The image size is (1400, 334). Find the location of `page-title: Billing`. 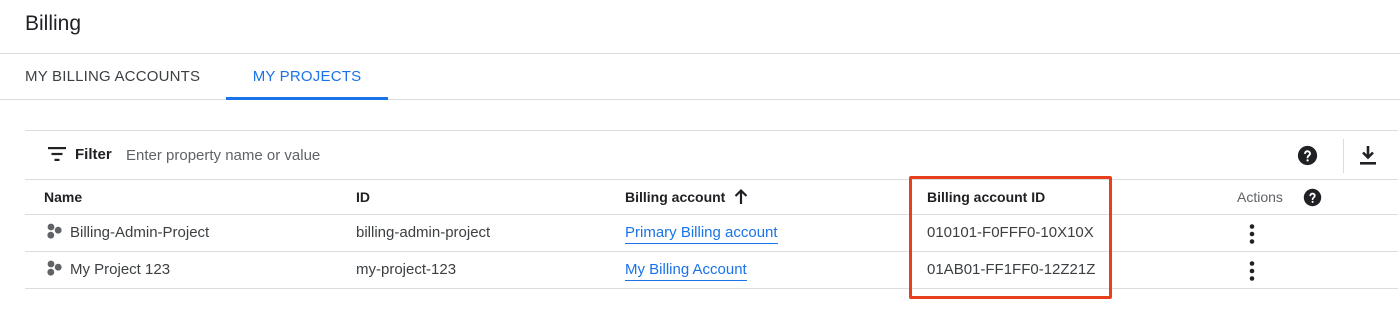

page-title: Billing is located at coordinates (53, 23).